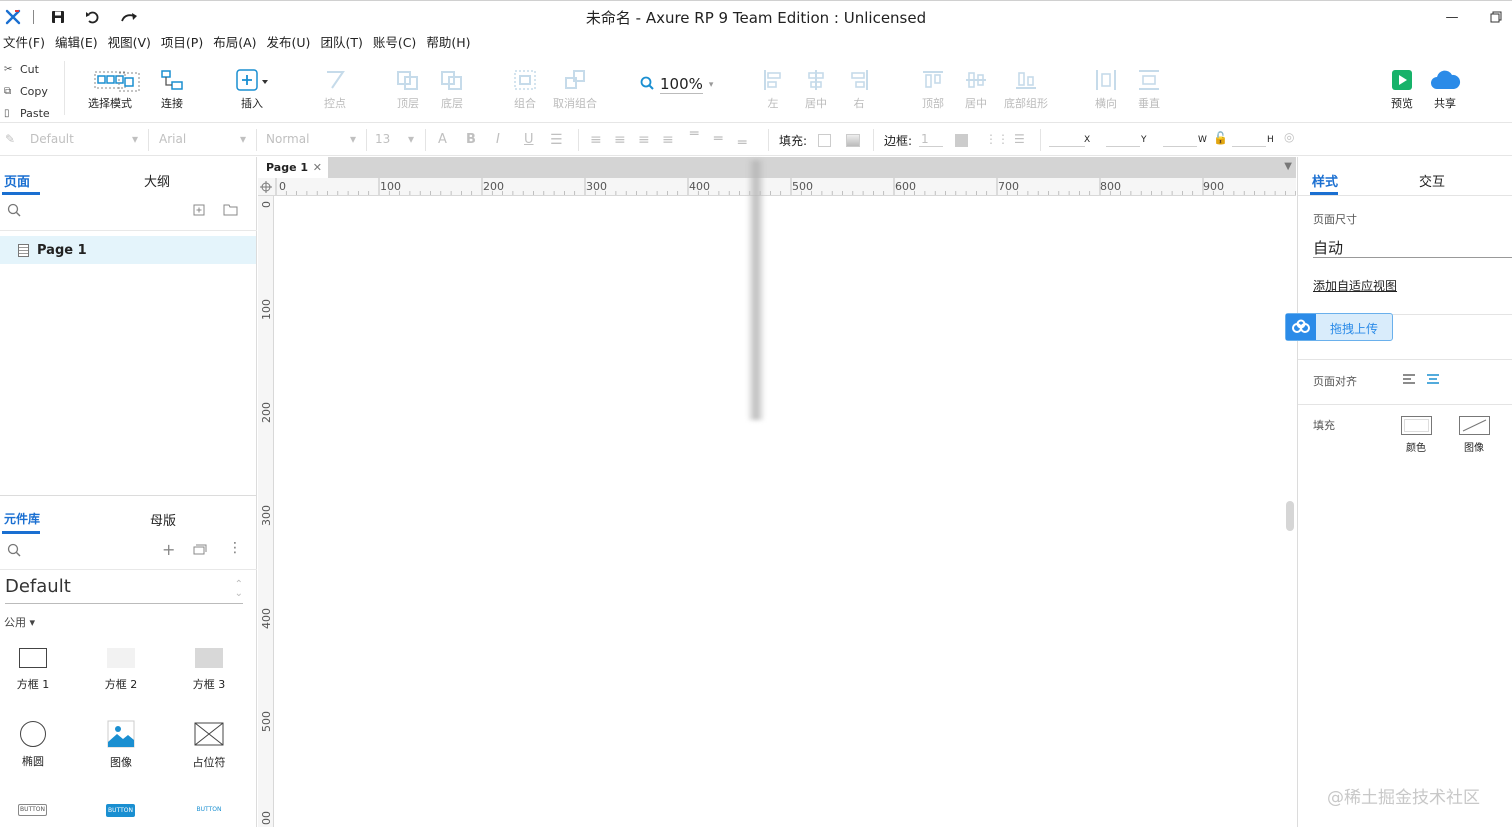 Image resolution: width=1512 pixels, height=827 pixels. Describe the element at coordinates (1474, 435) in the screenshot. I see `fill-image-button: 图像` at that location.